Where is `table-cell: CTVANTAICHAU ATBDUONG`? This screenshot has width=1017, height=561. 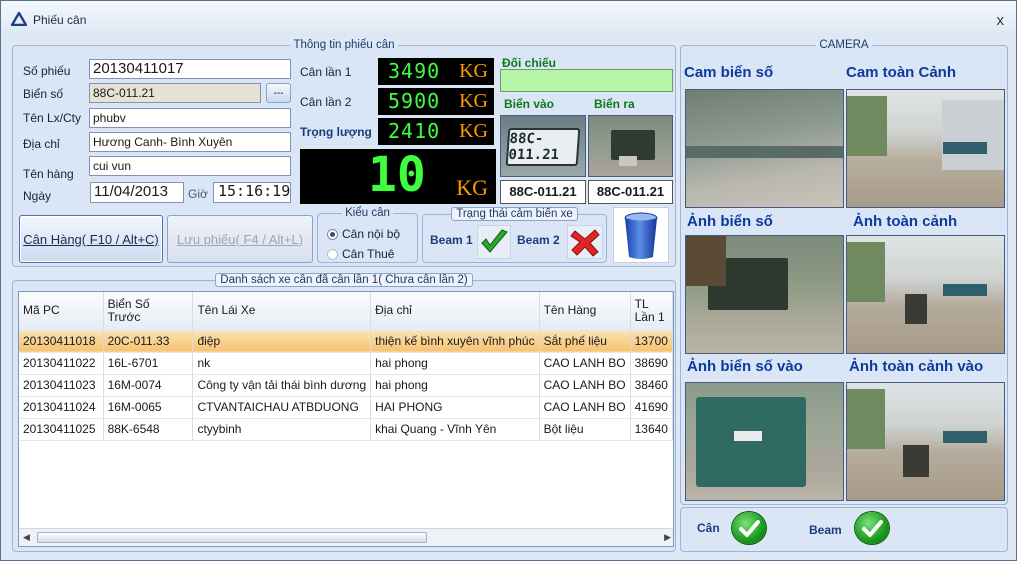 table-cell: CTVANTAICHAU ATBDUONG is located at coordinates (282, 407).